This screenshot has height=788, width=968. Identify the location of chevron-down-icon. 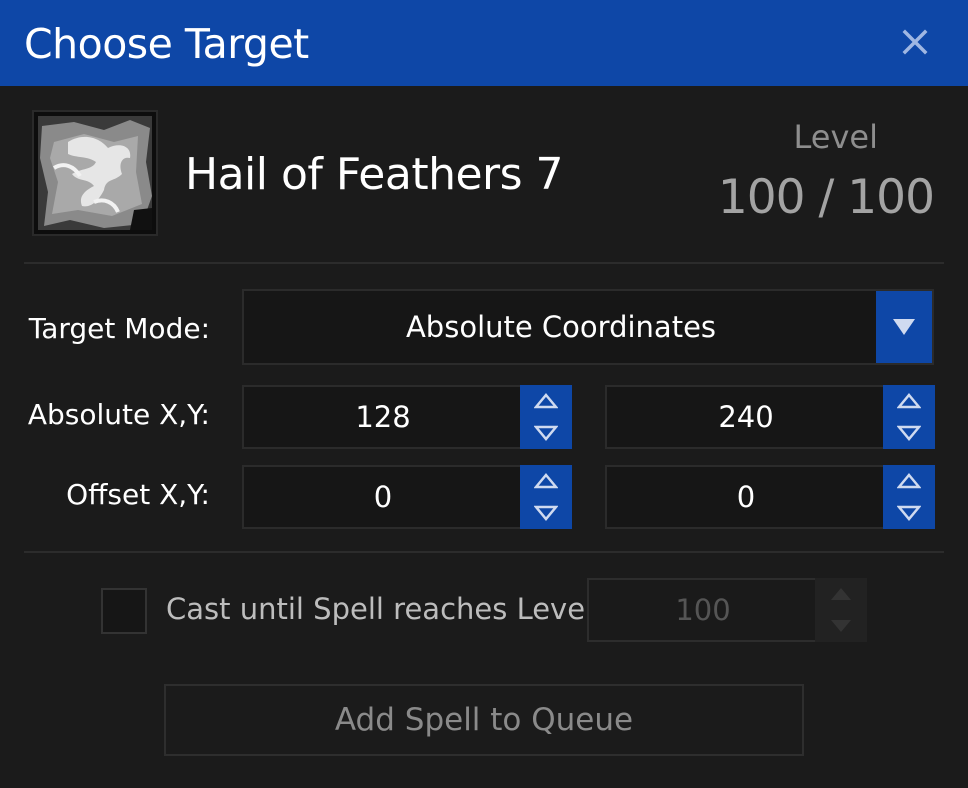
(904, 327).